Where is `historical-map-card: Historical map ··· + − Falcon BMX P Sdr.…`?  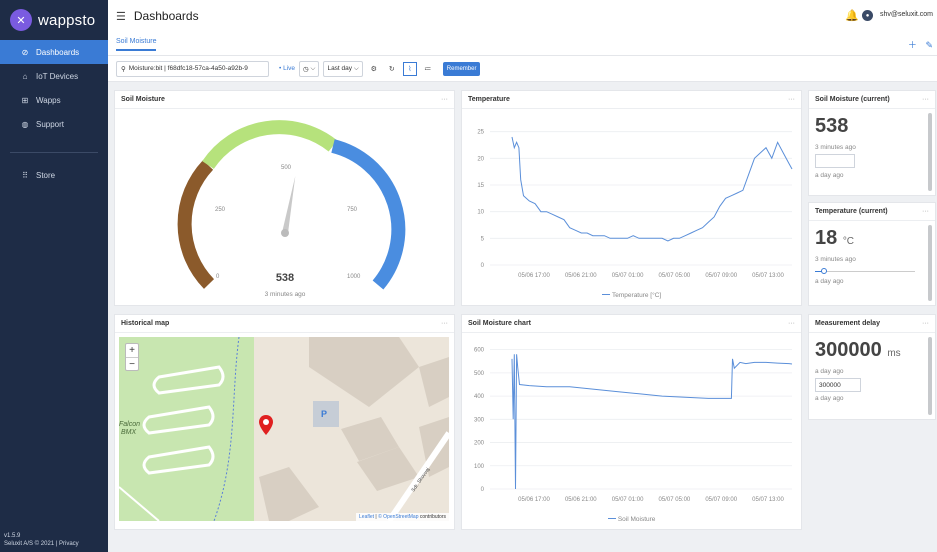 historical-map-card: Historical map ··· + − Falcon BMX P Sdr.… is located at coordinates (284, 422).